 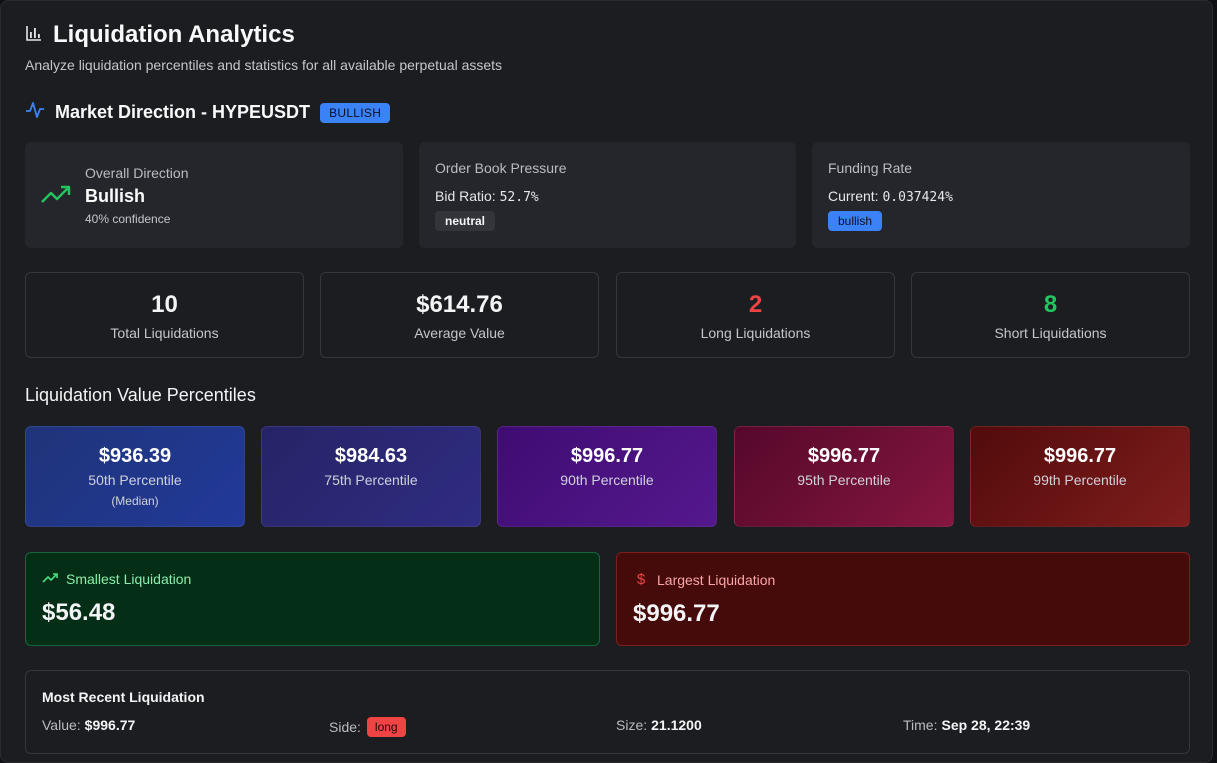 What do you see at coordinates (917, 197) in the screenshot?
I see `funding-current-value: 0.037424%` at bounding box center [917, 197].